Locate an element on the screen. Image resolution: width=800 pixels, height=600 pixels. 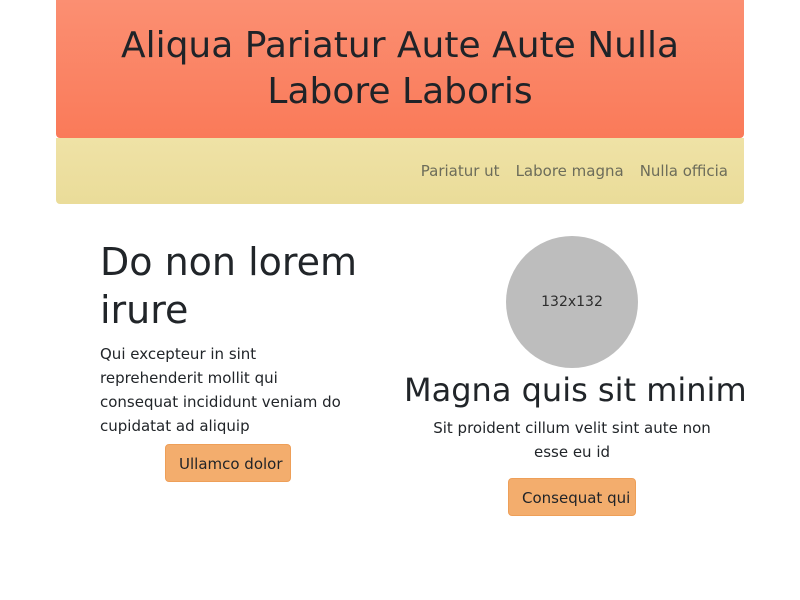
nav-link-nulla-officia: Nulla officia is located at coordinates (684, 171).